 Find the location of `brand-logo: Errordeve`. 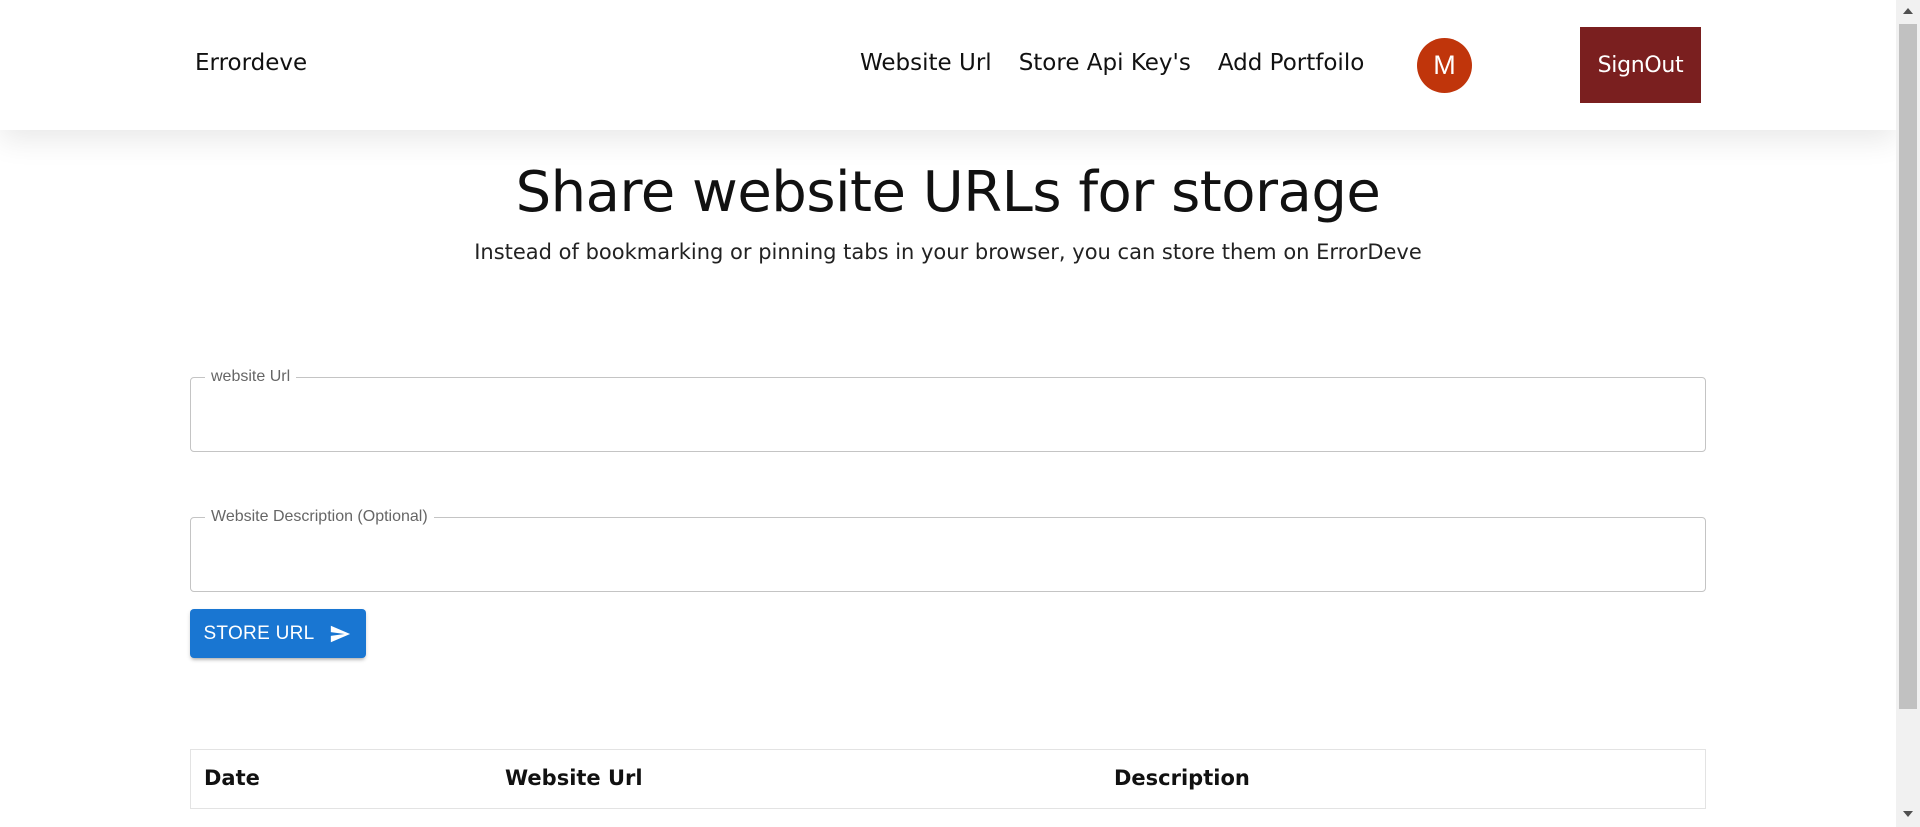

brand-logo: Errordeve is located at coordinates (251, 63).